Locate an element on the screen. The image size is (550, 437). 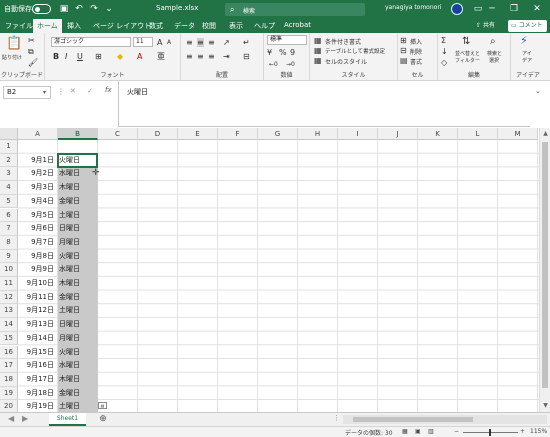
format-table-icon: ▦ is located at coordinates (318, 50).